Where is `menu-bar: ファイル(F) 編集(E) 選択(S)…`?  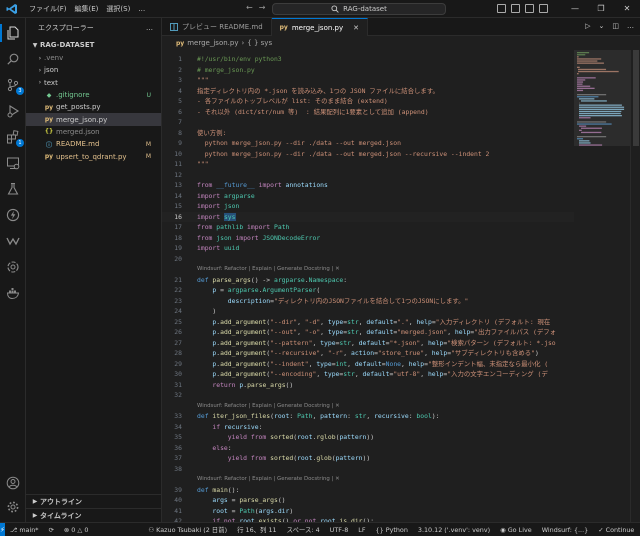 menu-bar: ファイル(F) 編集(E) 選択(S)… is located at coordinates (87, 9).